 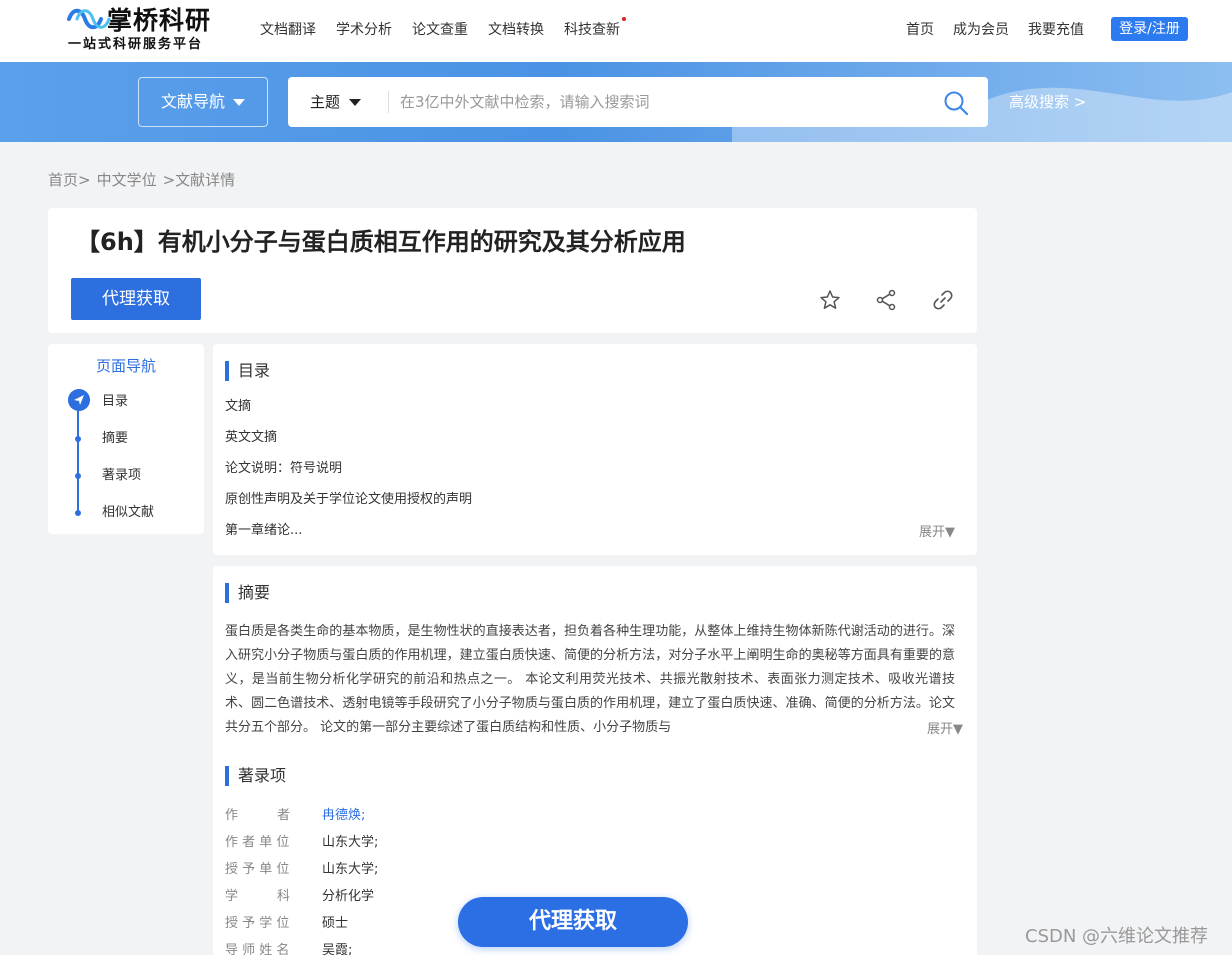 What do you see at coordinates (115, 439) in the screenshot?
I see `page-nav-abstract: 摘要` at bounding box center [115, 439].